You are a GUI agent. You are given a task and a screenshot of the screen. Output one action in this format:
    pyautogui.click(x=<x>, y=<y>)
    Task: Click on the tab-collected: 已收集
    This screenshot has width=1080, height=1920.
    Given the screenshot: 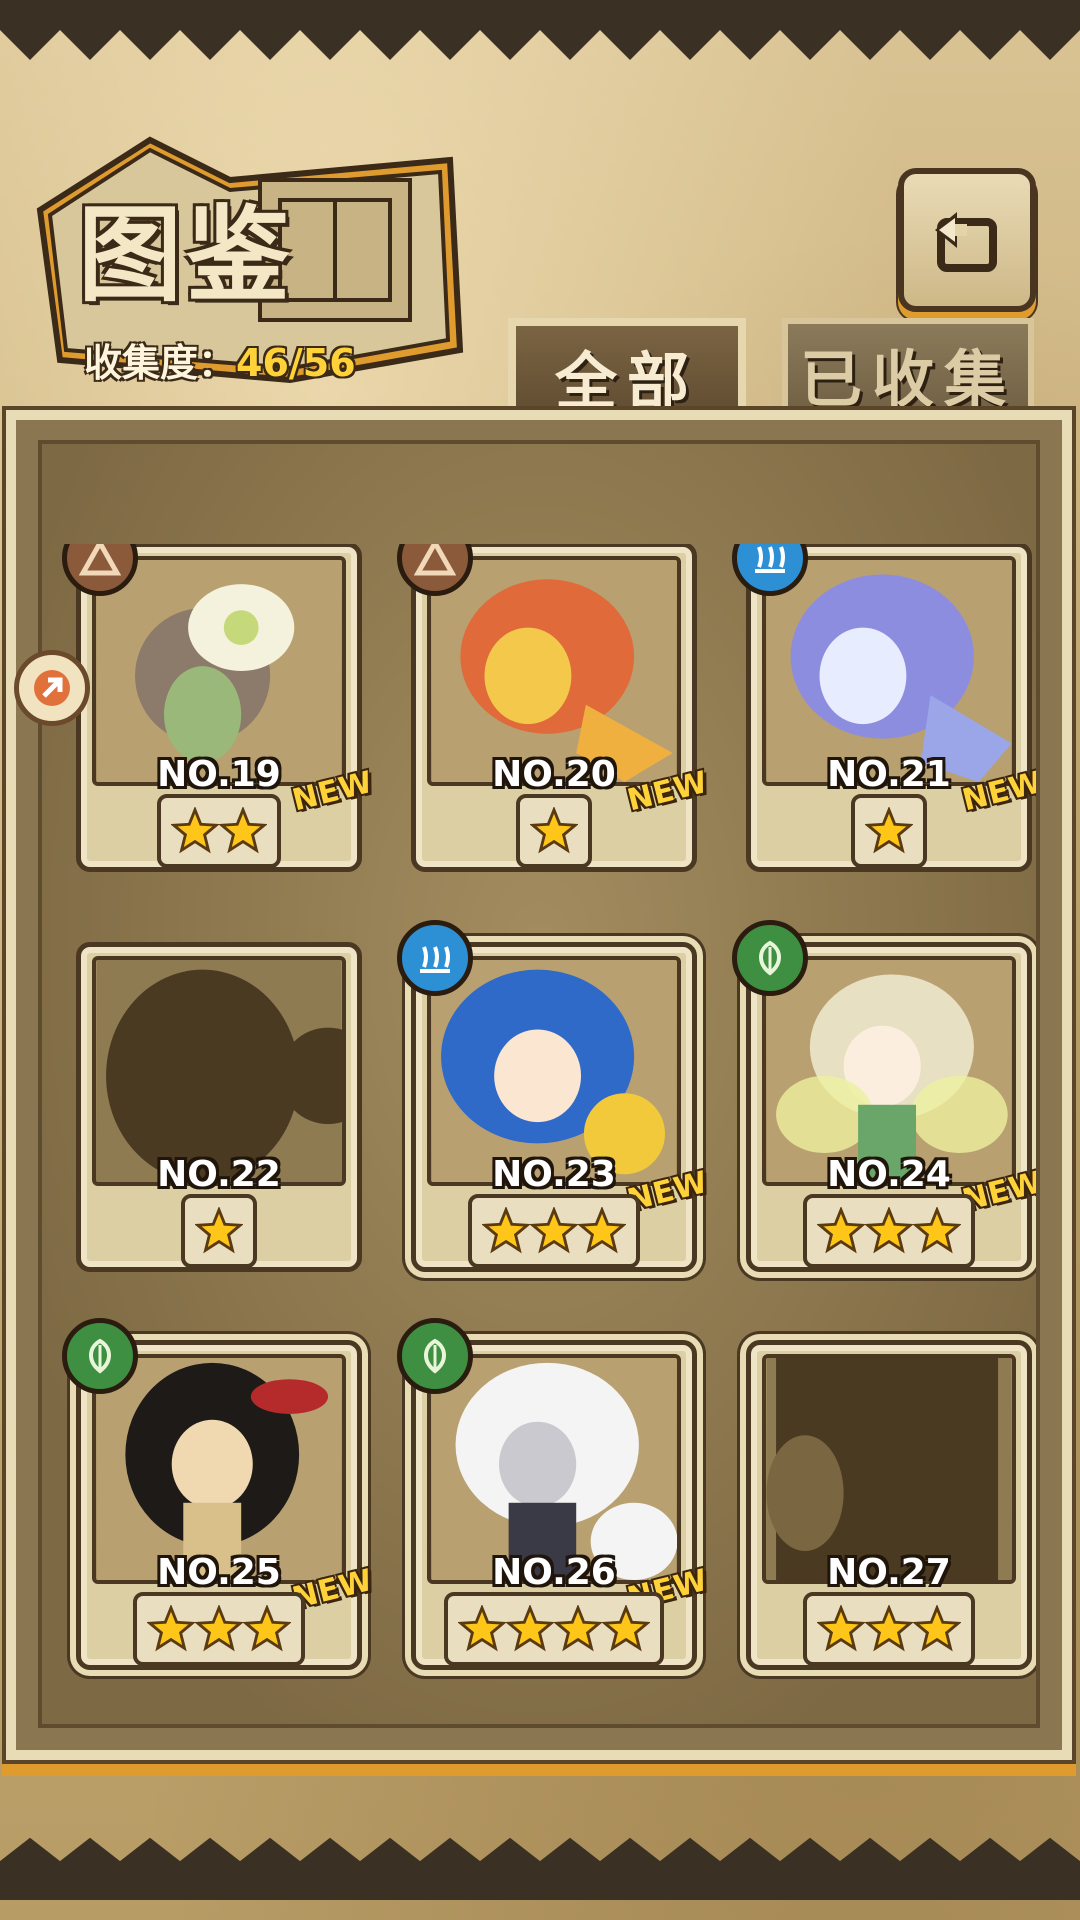 What is the action you would take?
    pyautogui.click(x=908, y=371)
    